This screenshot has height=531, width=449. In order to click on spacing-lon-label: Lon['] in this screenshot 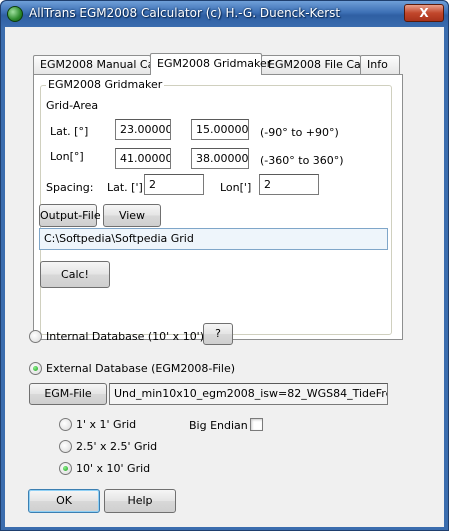, I will do `click(236, 187)`.